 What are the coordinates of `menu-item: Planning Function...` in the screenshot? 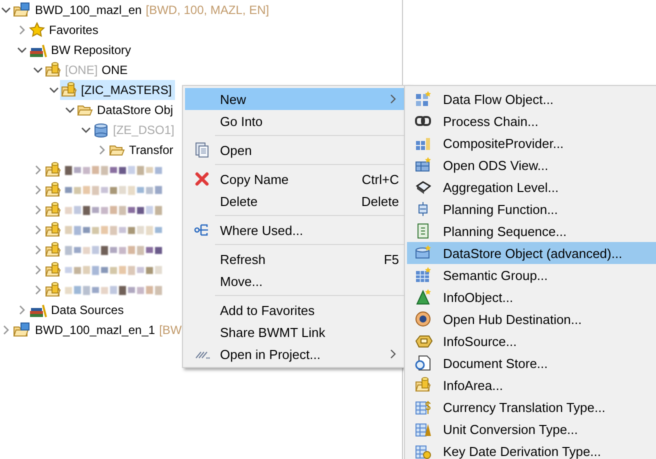 It's located at (531, 209).